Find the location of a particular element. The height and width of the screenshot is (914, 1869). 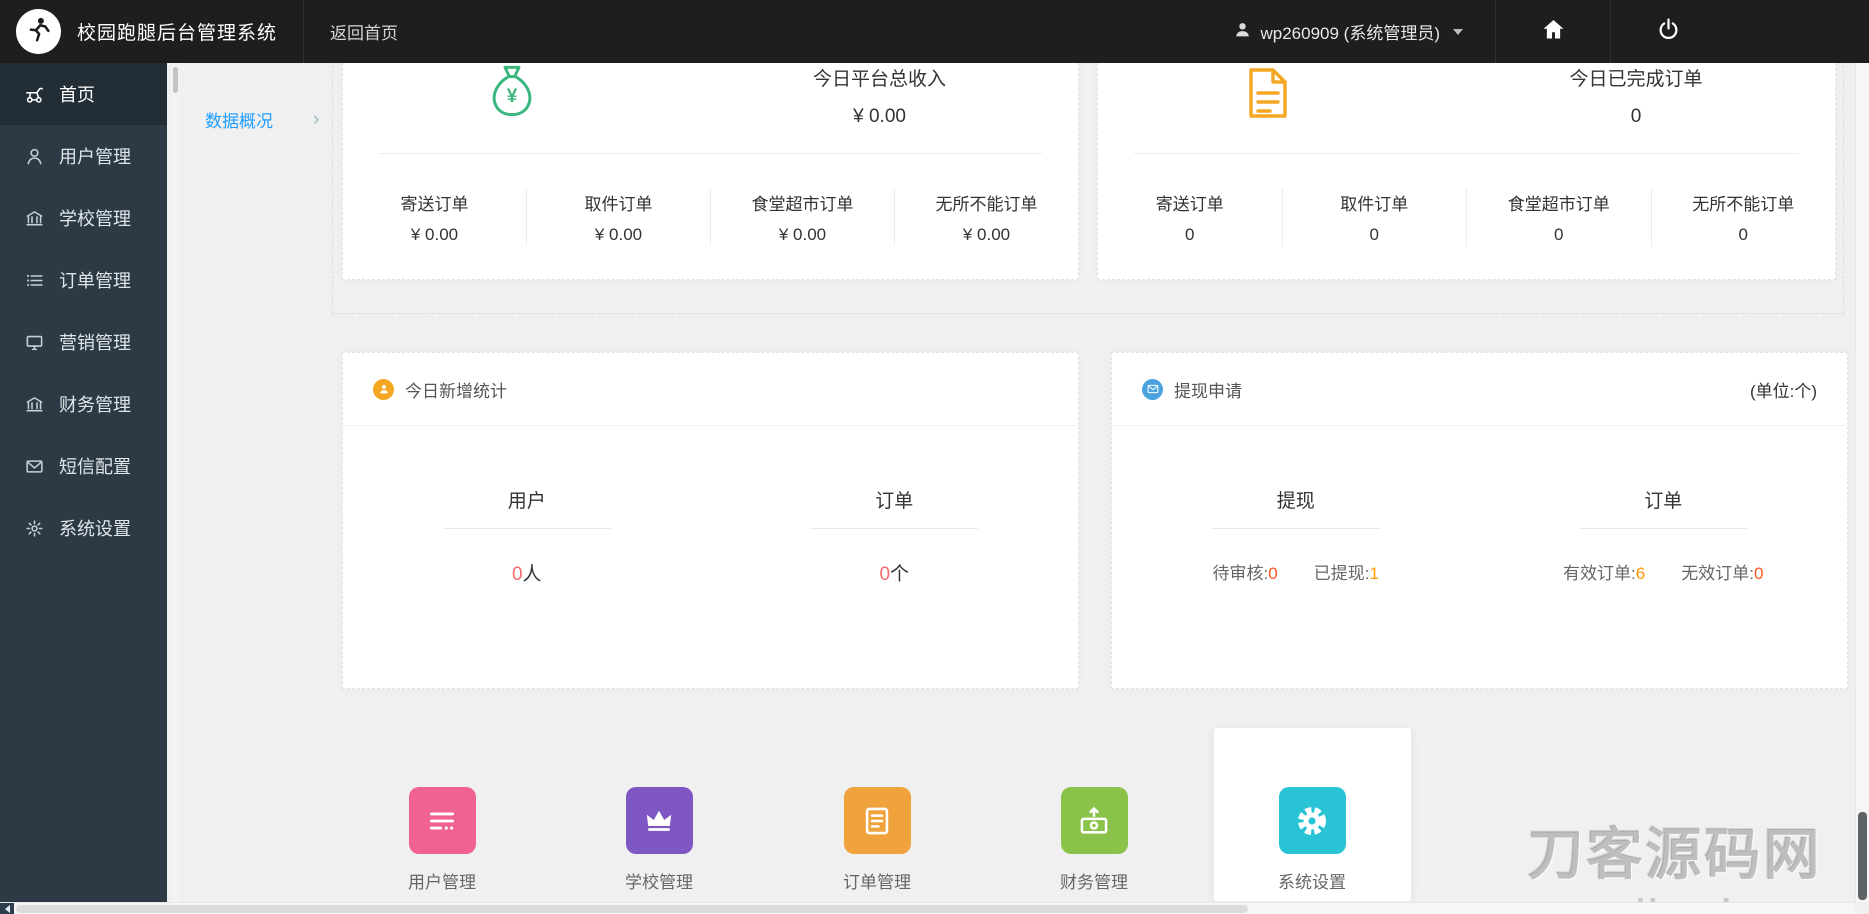

app-logo is located at coordinates (38, 31).